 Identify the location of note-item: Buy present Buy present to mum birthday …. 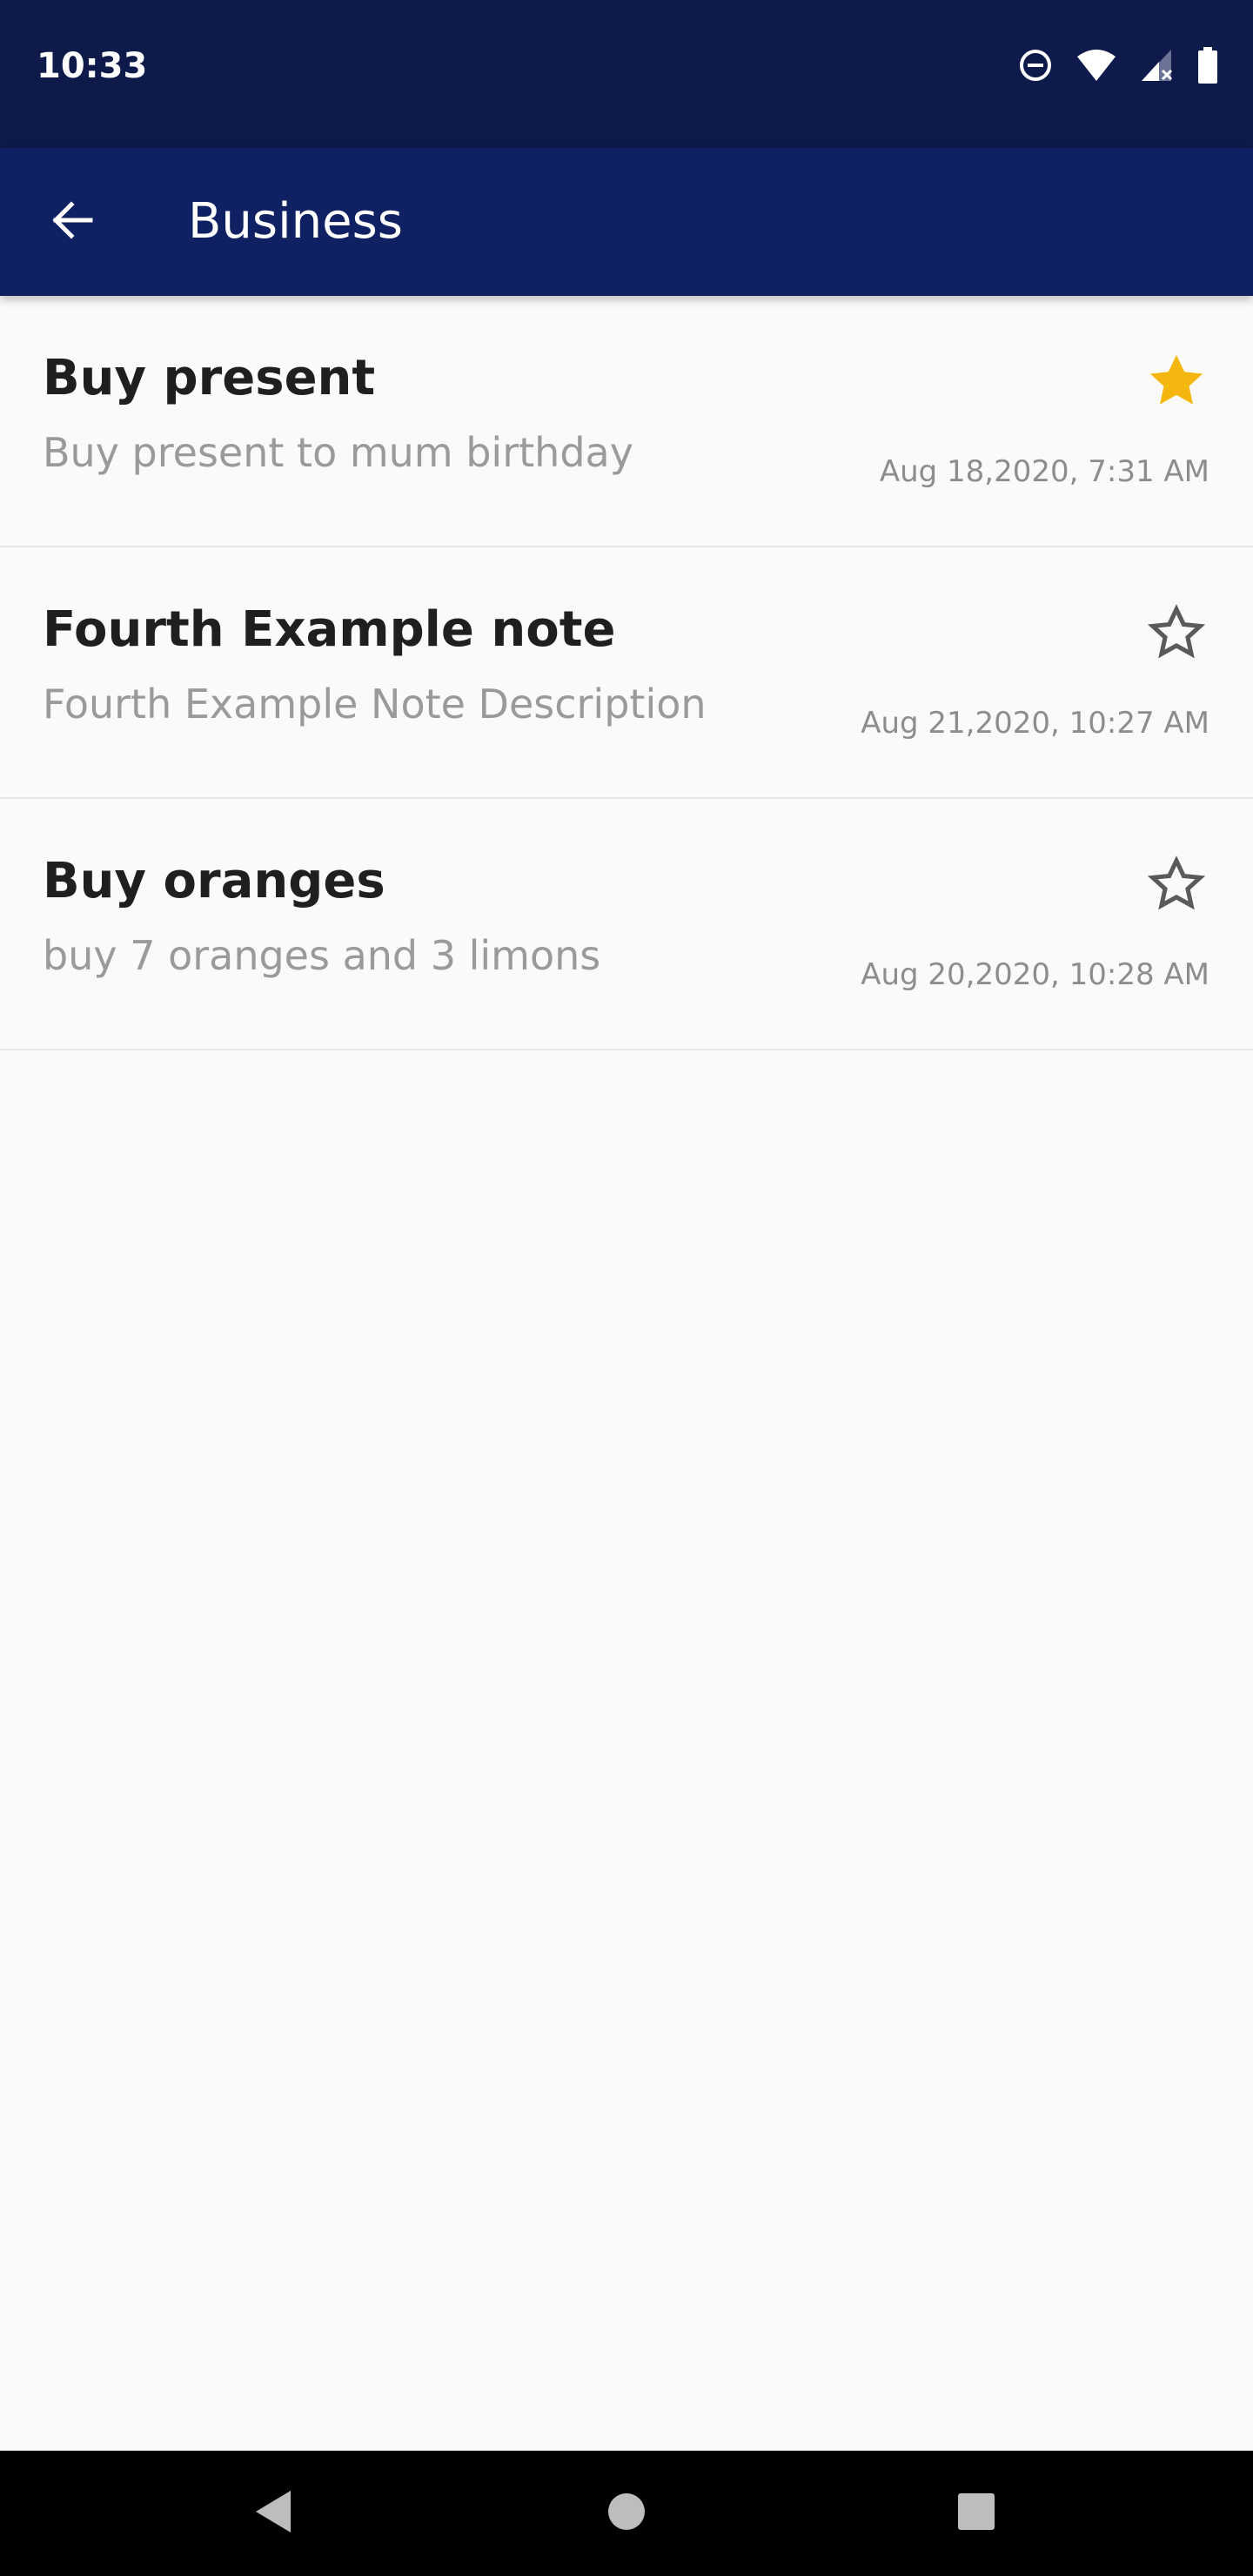
(626, 421).